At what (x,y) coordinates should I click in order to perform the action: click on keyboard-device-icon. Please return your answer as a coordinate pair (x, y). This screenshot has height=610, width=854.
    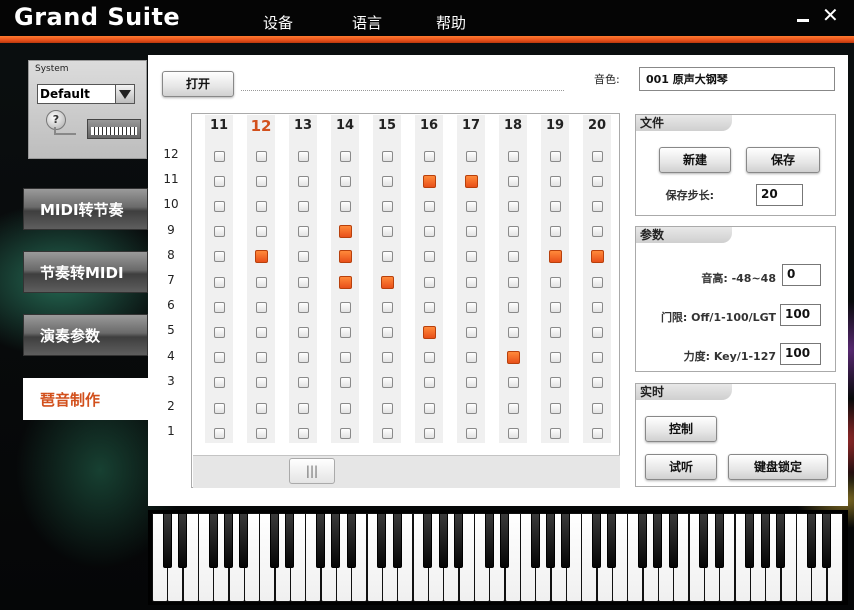
    Looking at the image, I should click on (114, 129).